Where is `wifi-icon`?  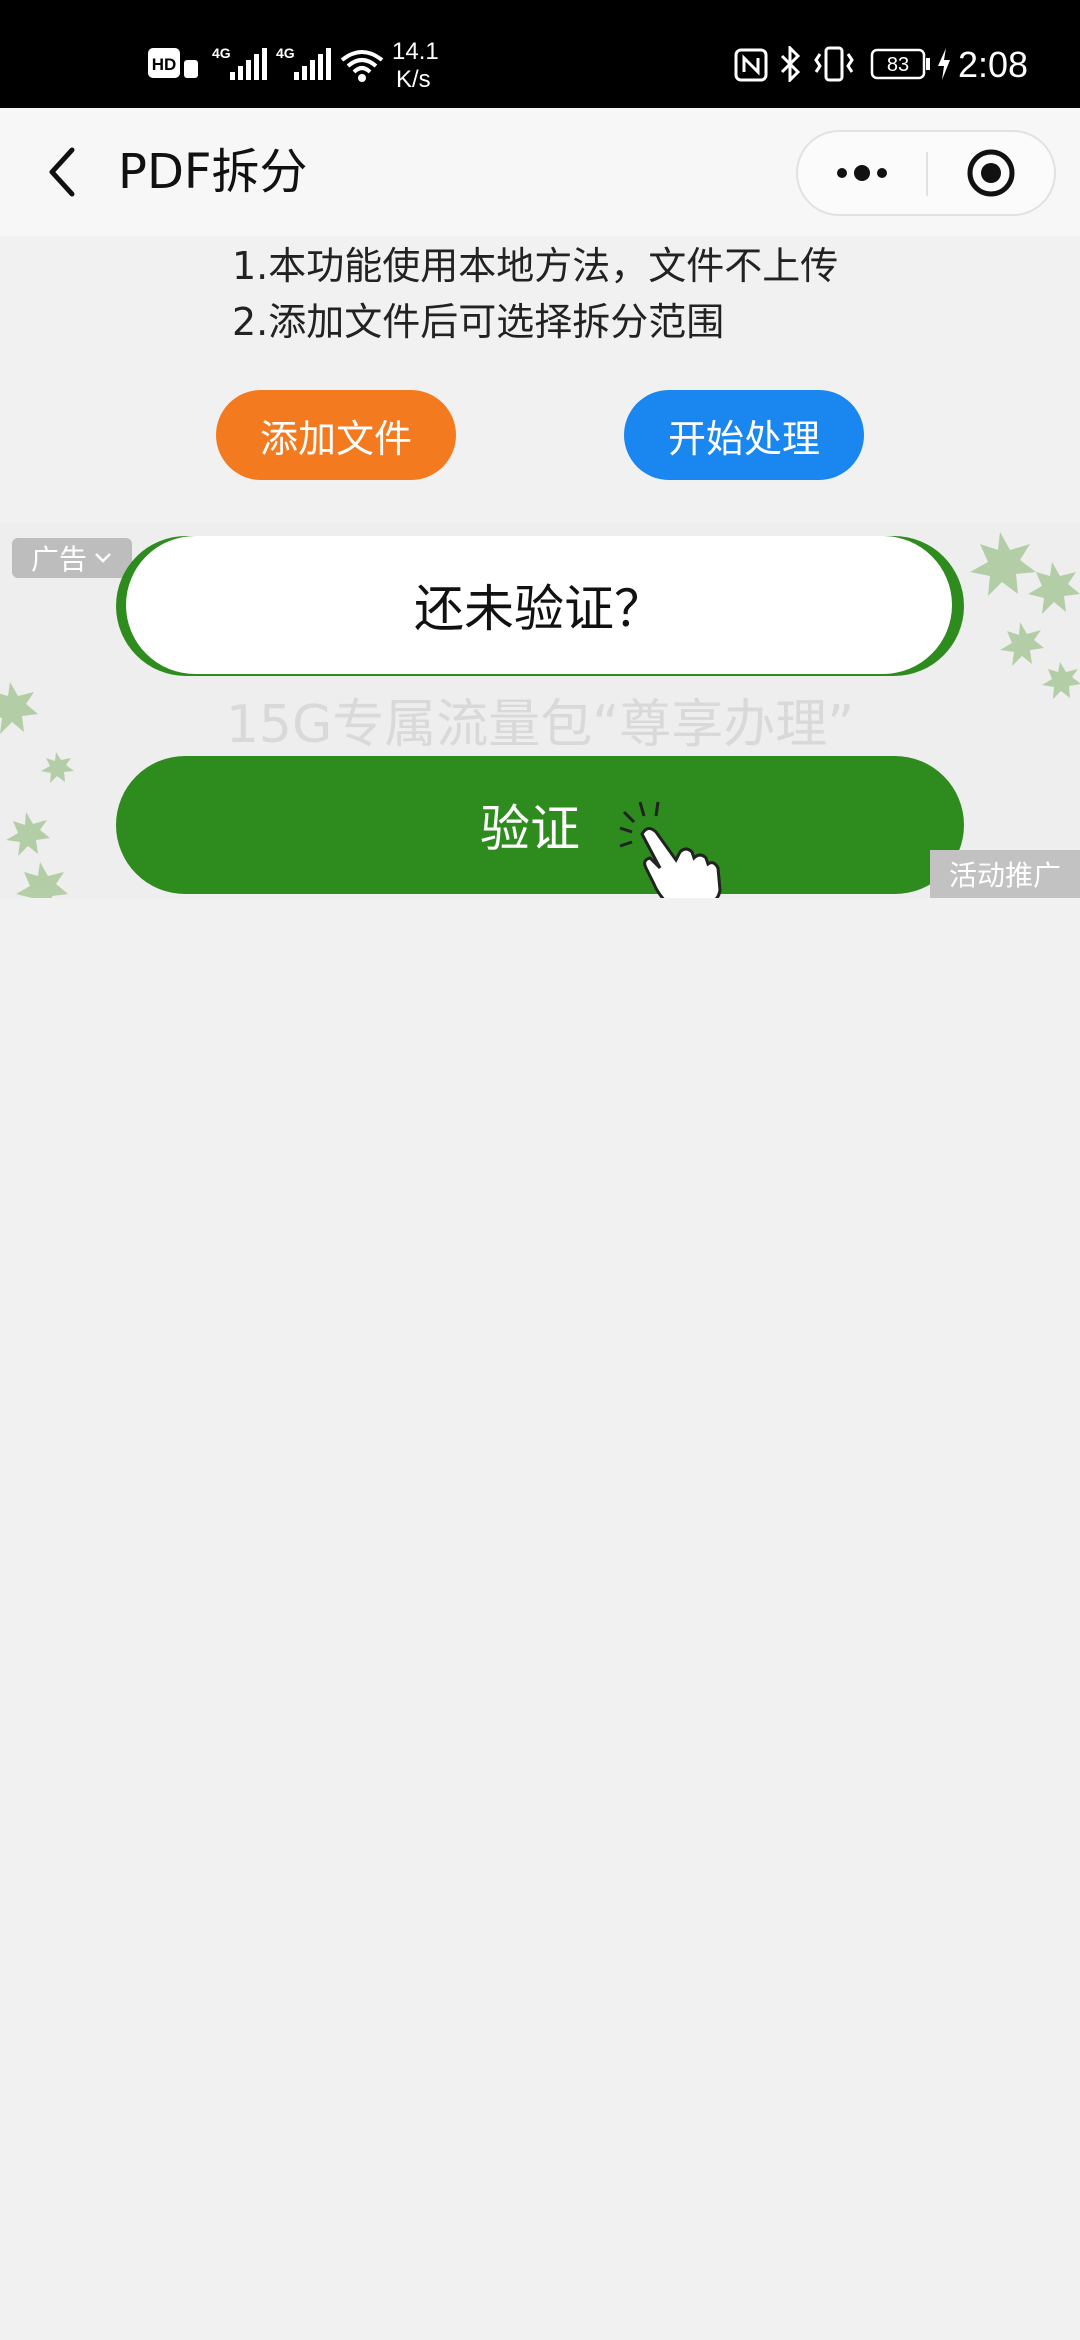
wifi-icon is located at coordinates (362, 67).